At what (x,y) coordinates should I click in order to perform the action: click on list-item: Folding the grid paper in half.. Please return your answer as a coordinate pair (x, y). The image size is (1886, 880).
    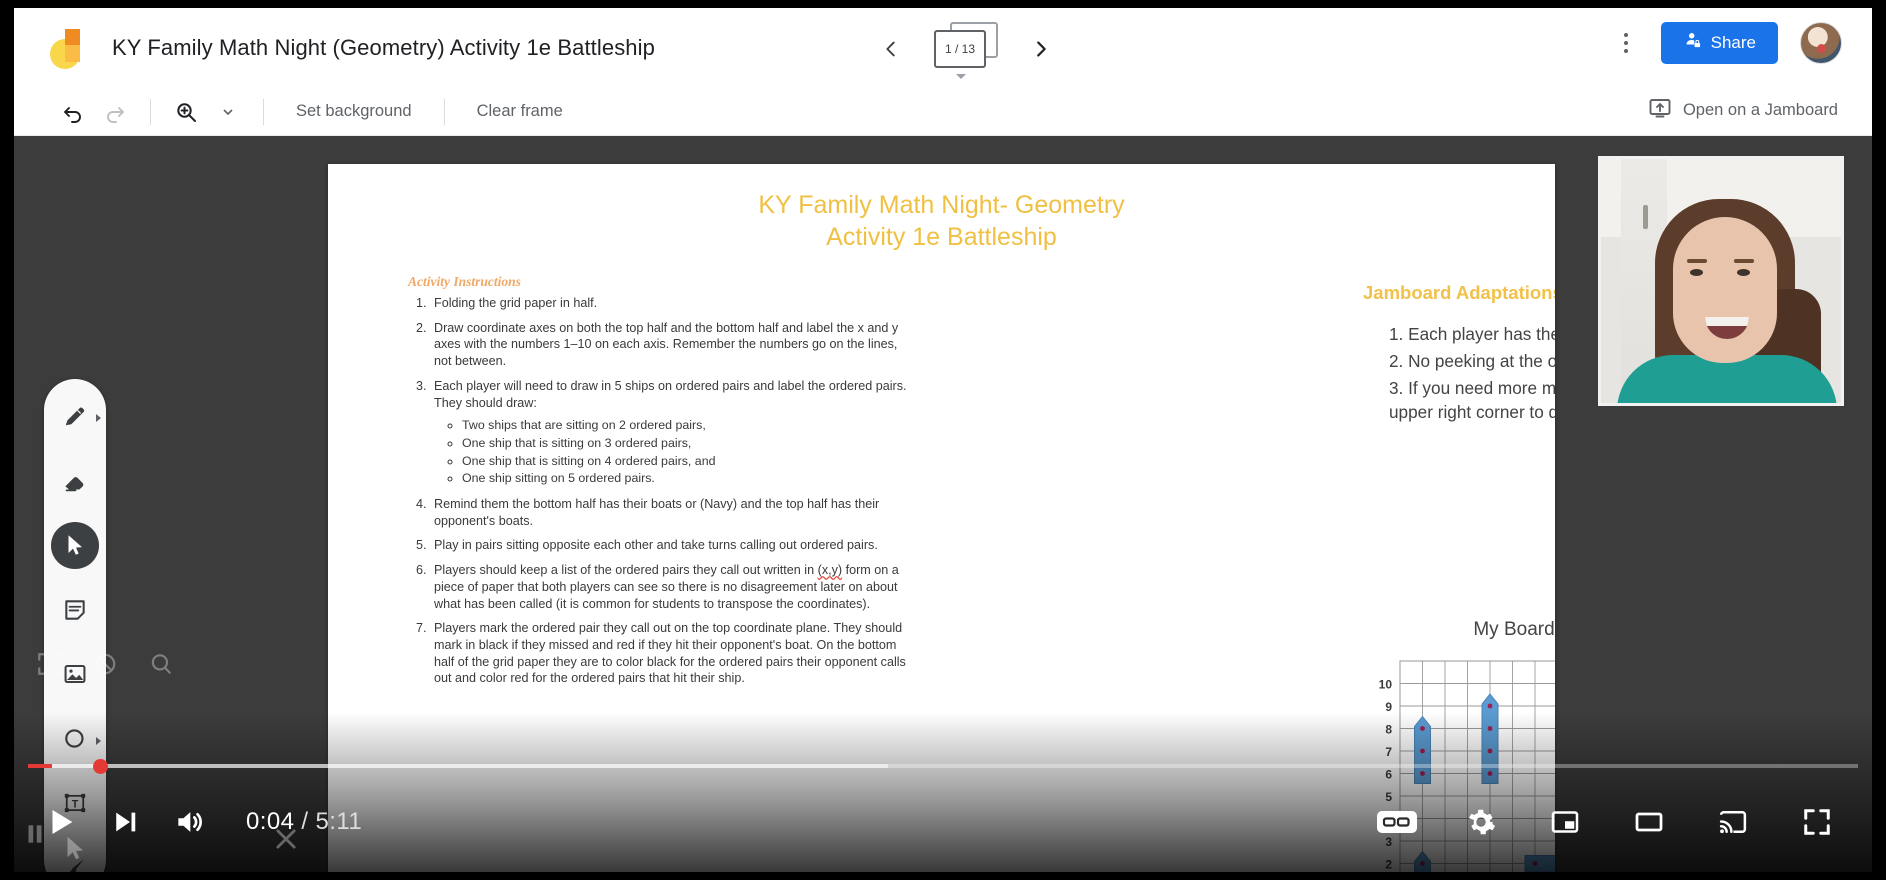
    Looking at the image, I should click on (669, 303).